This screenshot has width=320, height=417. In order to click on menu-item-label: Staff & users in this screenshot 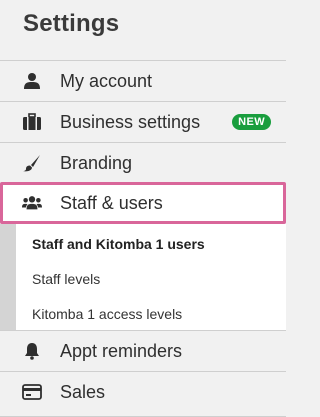, I will do `click(111, 202)`.